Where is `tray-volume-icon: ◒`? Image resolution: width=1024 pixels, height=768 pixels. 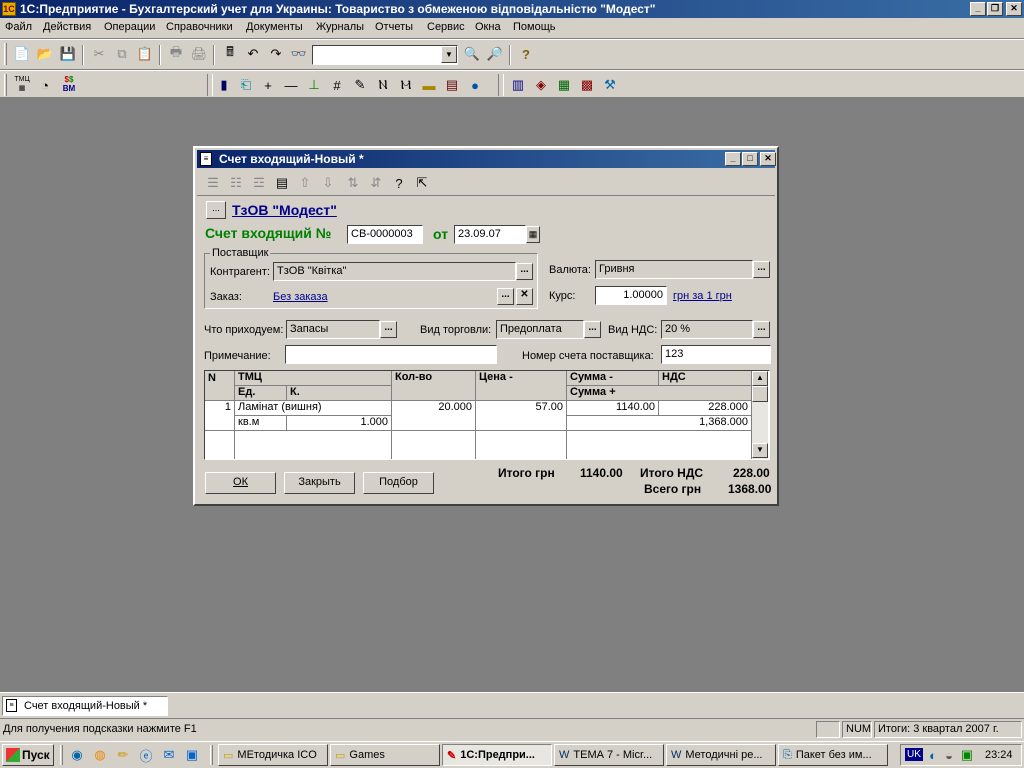 tray-volume-icon: ◒ is located at coordinates (949, 755).